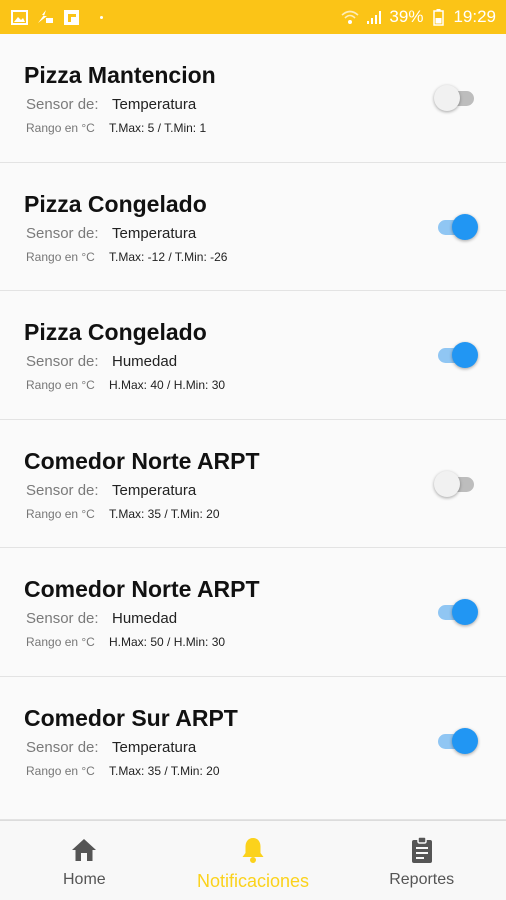  I want to click on range-value: T.Max: 5 / T.Min: 1, so click(158, 128).